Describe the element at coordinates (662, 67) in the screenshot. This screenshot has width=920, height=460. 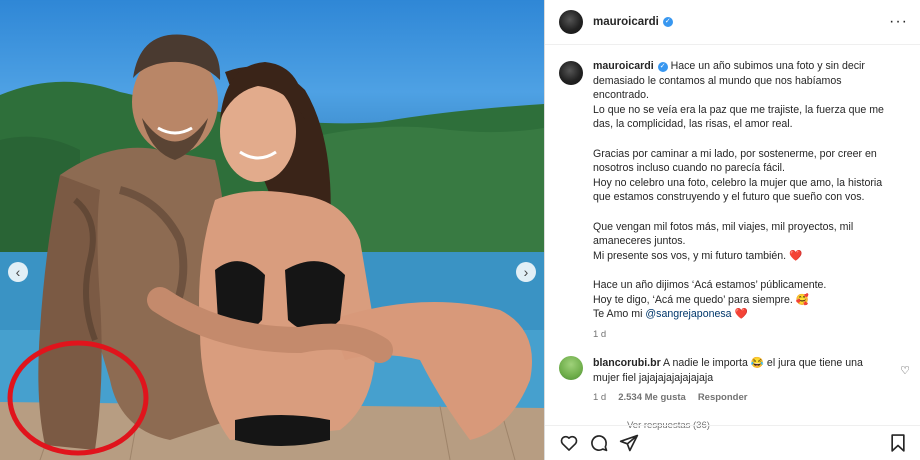
I see `caption-verified-icon: ✓` at that location.